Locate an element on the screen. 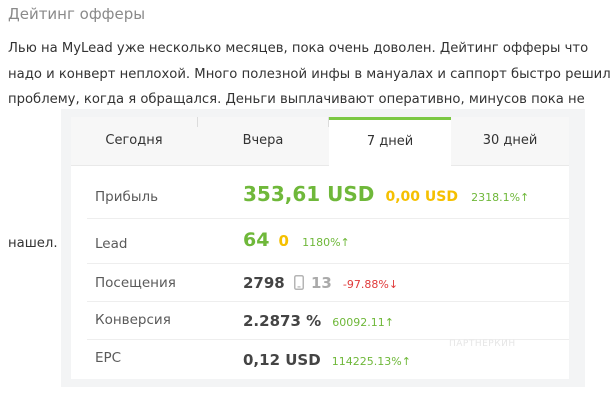  lead-value: 64 is located at coordinates (256, 240).